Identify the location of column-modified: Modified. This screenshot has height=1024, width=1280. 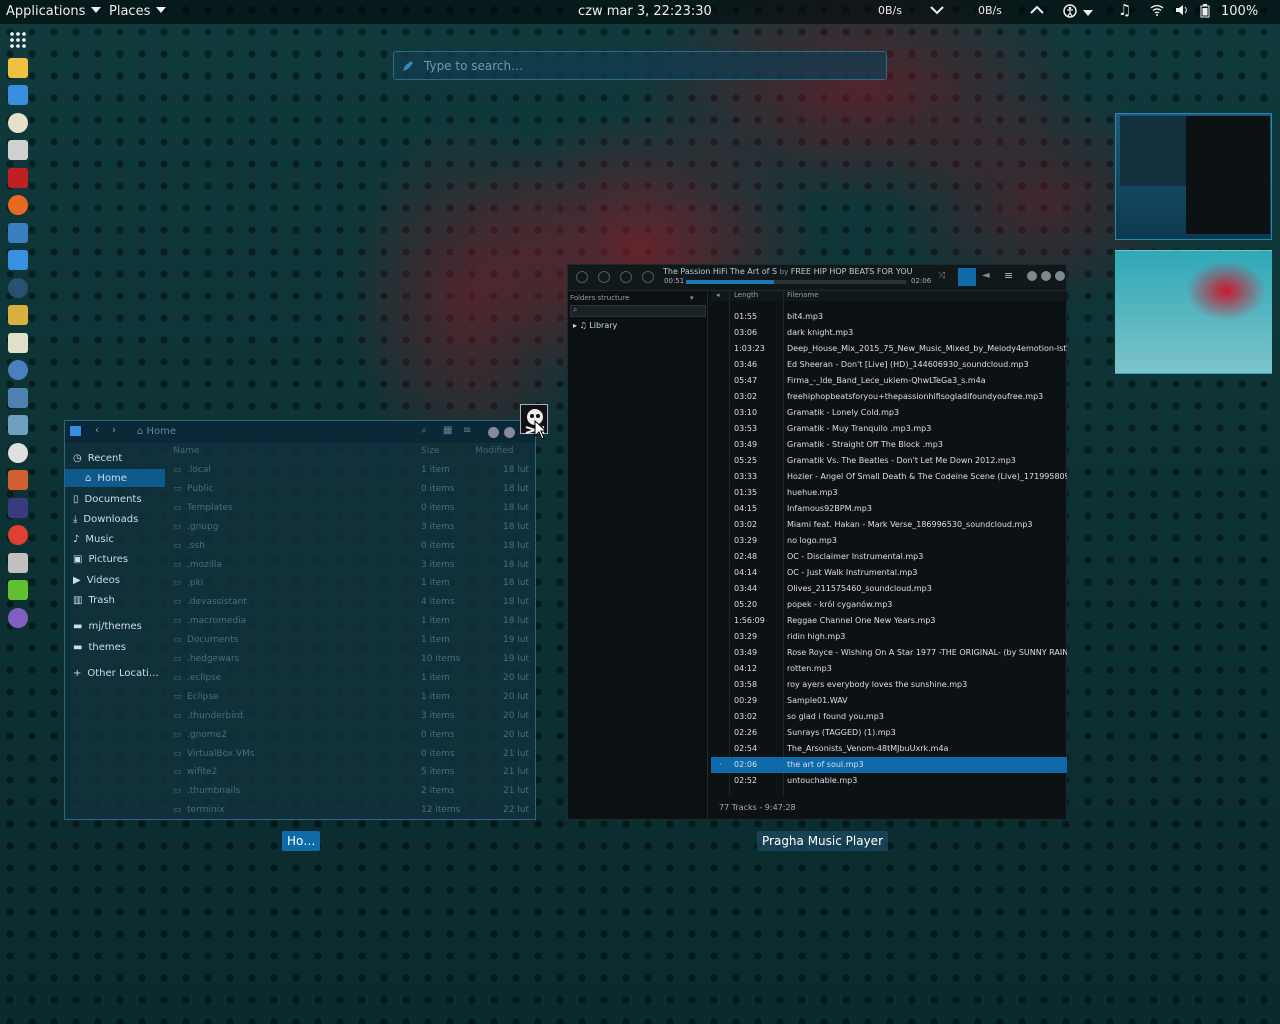
(494, 451).